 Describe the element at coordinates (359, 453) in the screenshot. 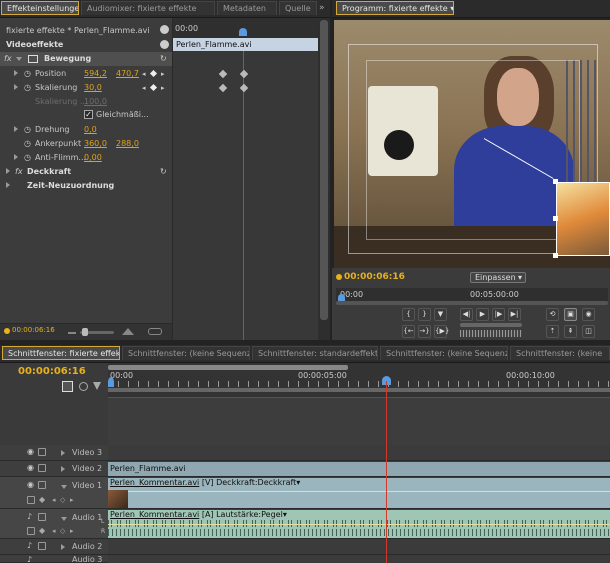

I see `track-video3` at that location.